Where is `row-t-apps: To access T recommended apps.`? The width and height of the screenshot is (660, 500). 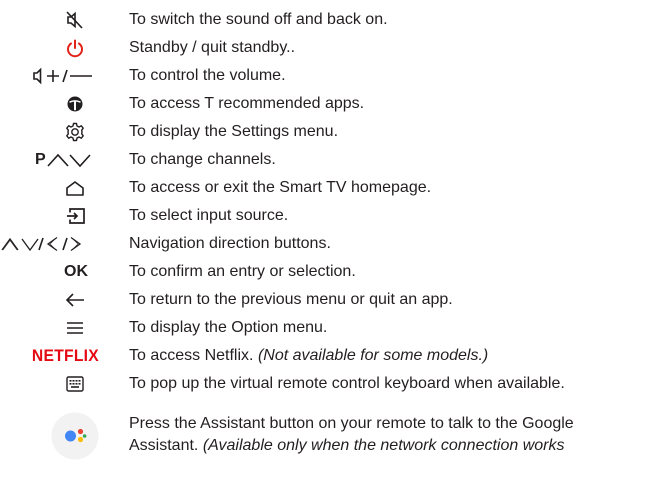 row-t-apps: To access T recommended apps. is located at coordinates (330, 105).